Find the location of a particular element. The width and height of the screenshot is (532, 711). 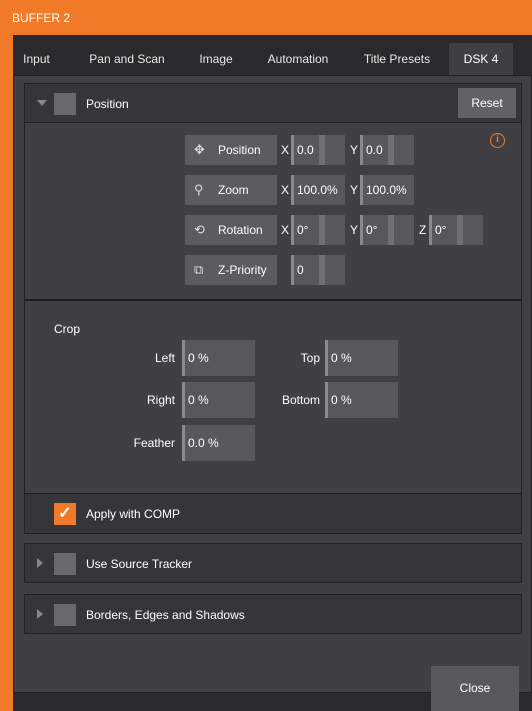

position-y-slider-handle is located at coordinates (391, 150).